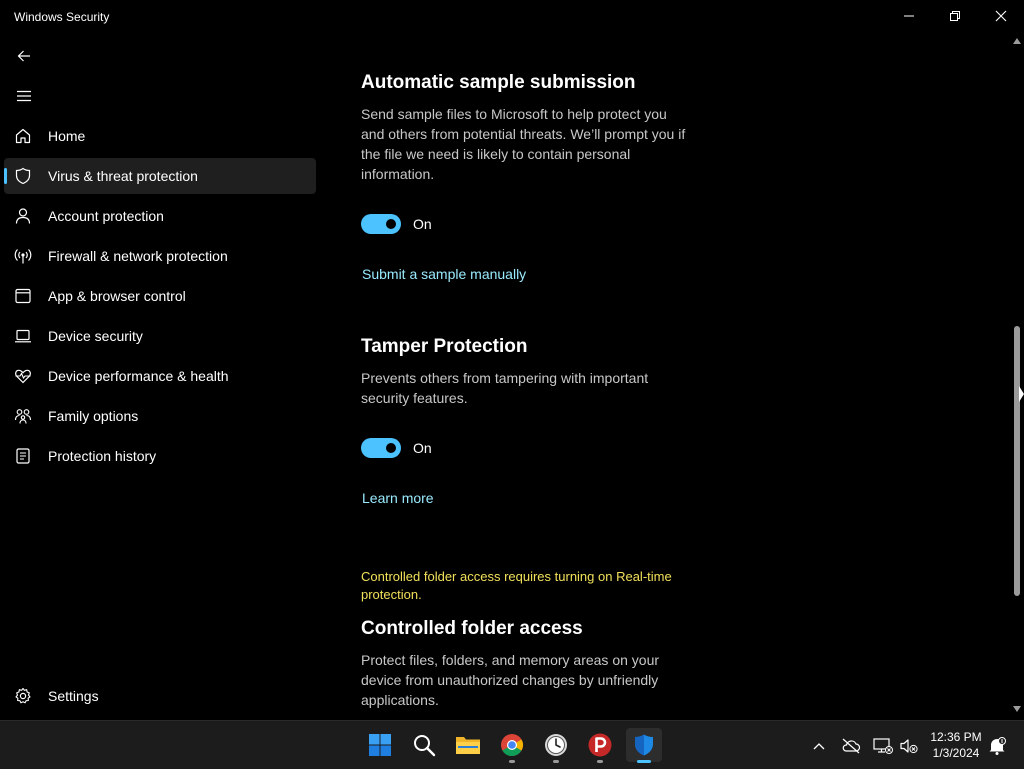 This screenshot has height=769, width=1024. What do you see at coordinates (1017, 461) in the screenshot?
I see `scrollbar-thumb` at bounding box center [1017, 461].